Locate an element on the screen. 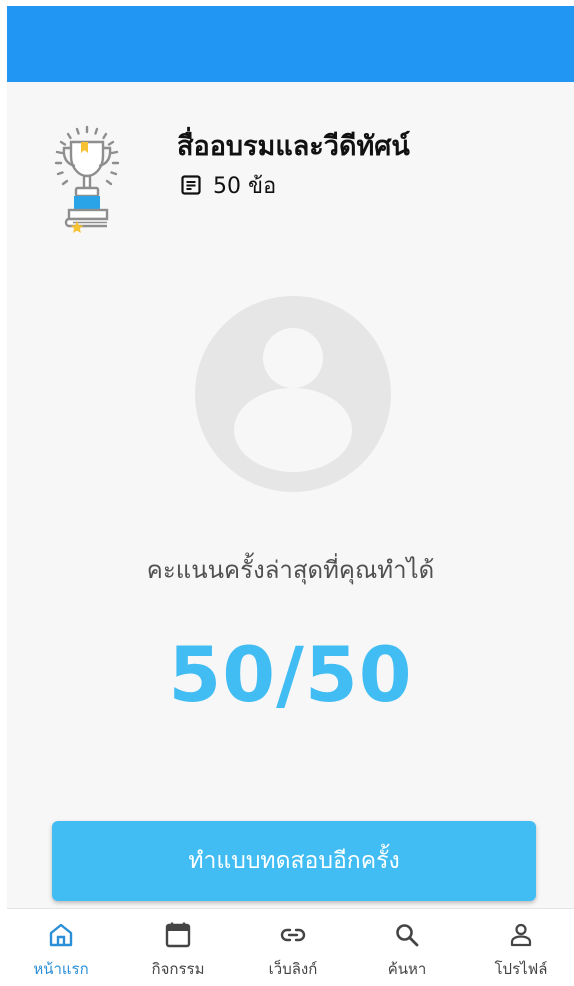 The width and height of the screenshot is (574, 986). last-score-label: คะแนนครั้งล่าสุดที่คุณทำได้ is located at coordinates (290, 570).